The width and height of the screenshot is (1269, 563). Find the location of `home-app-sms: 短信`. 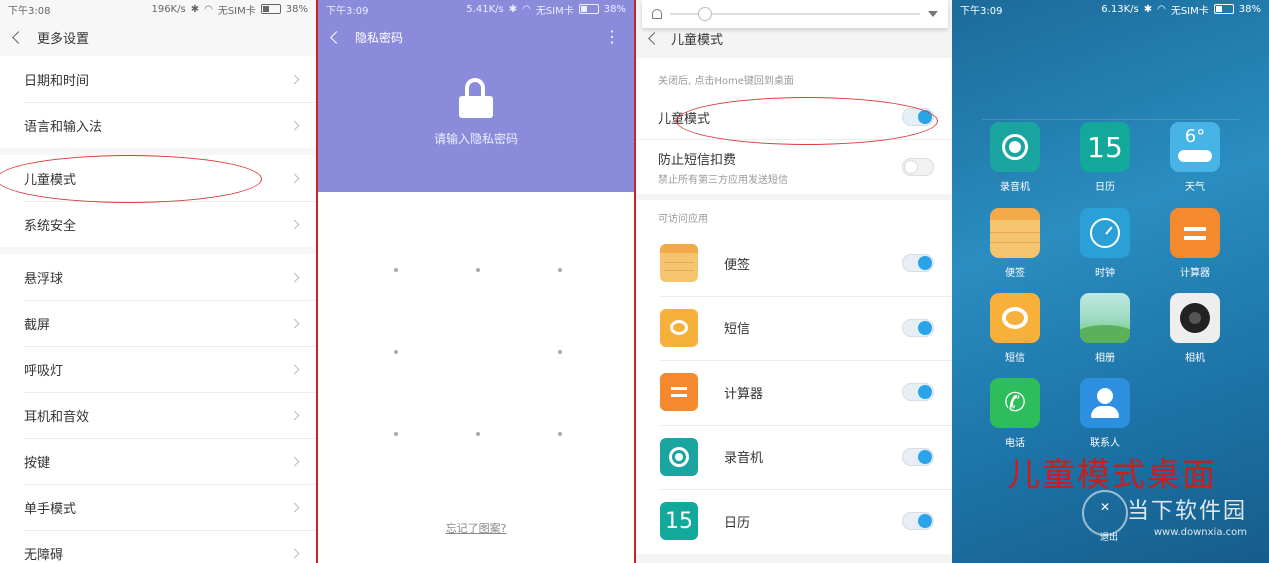

home-app-sms: 短信 is located at coordinates (1015, 328).